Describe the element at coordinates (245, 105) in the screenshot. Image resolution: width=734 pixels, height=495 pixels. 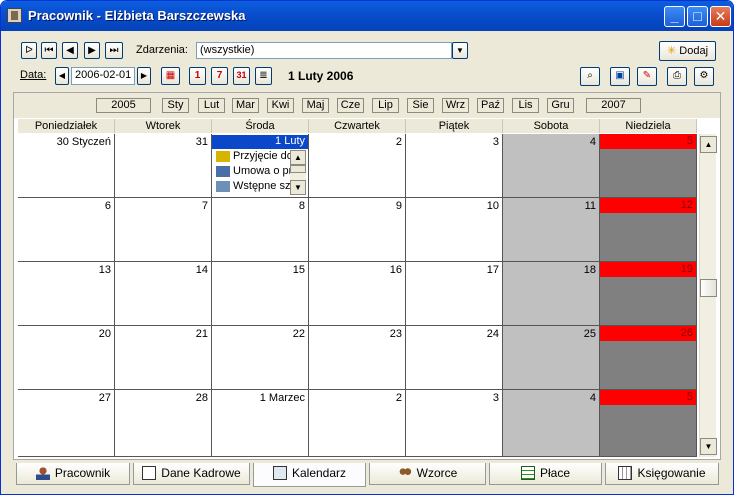
I see `month-button-mar: Mar` at that location.